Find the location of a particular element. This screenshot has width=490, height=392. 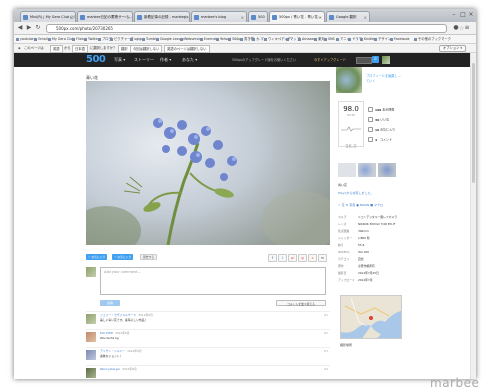

bookmark: Tumblr is located at coordinates (149, 39).